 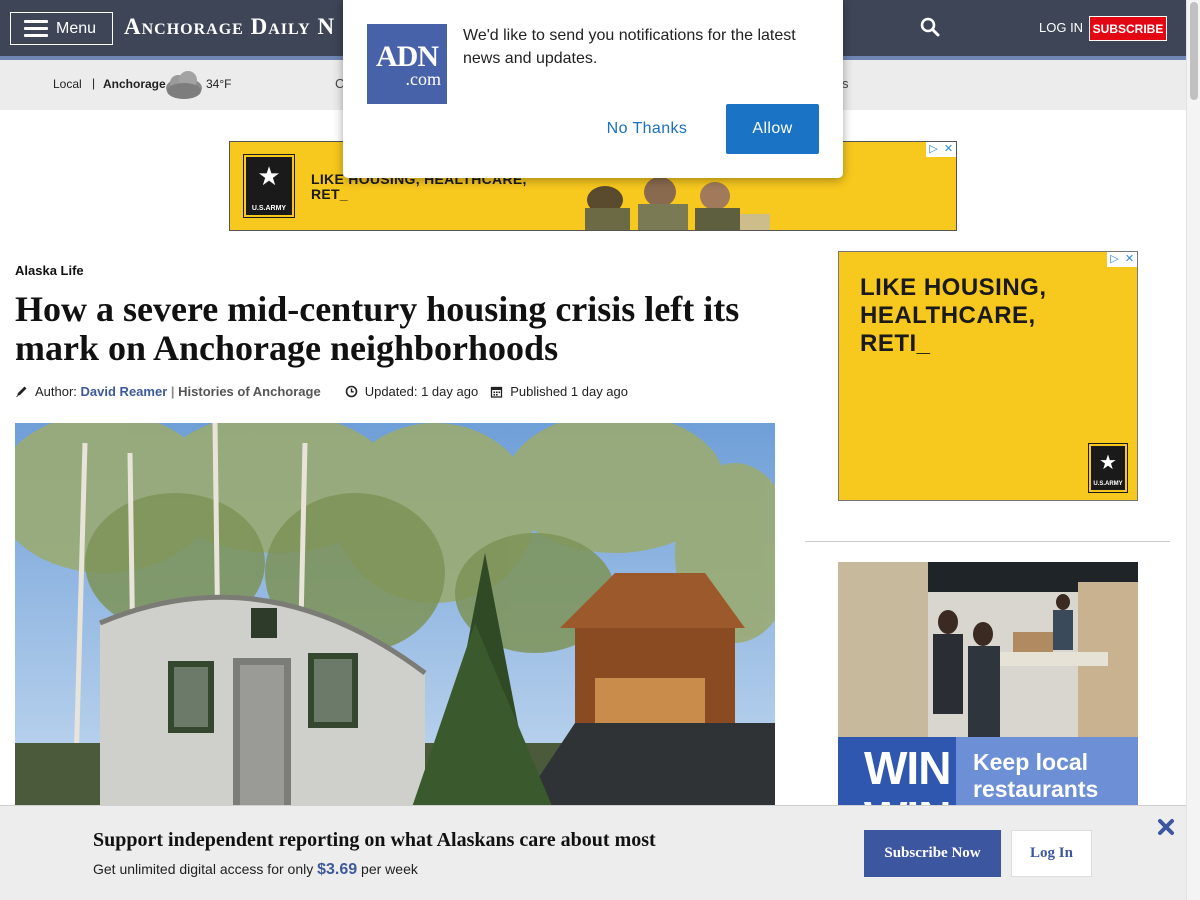 What do you see at coordinates (56, 391) in the screenshot?
I see `author-prefix: Author:` at bounding box center [56, 391].